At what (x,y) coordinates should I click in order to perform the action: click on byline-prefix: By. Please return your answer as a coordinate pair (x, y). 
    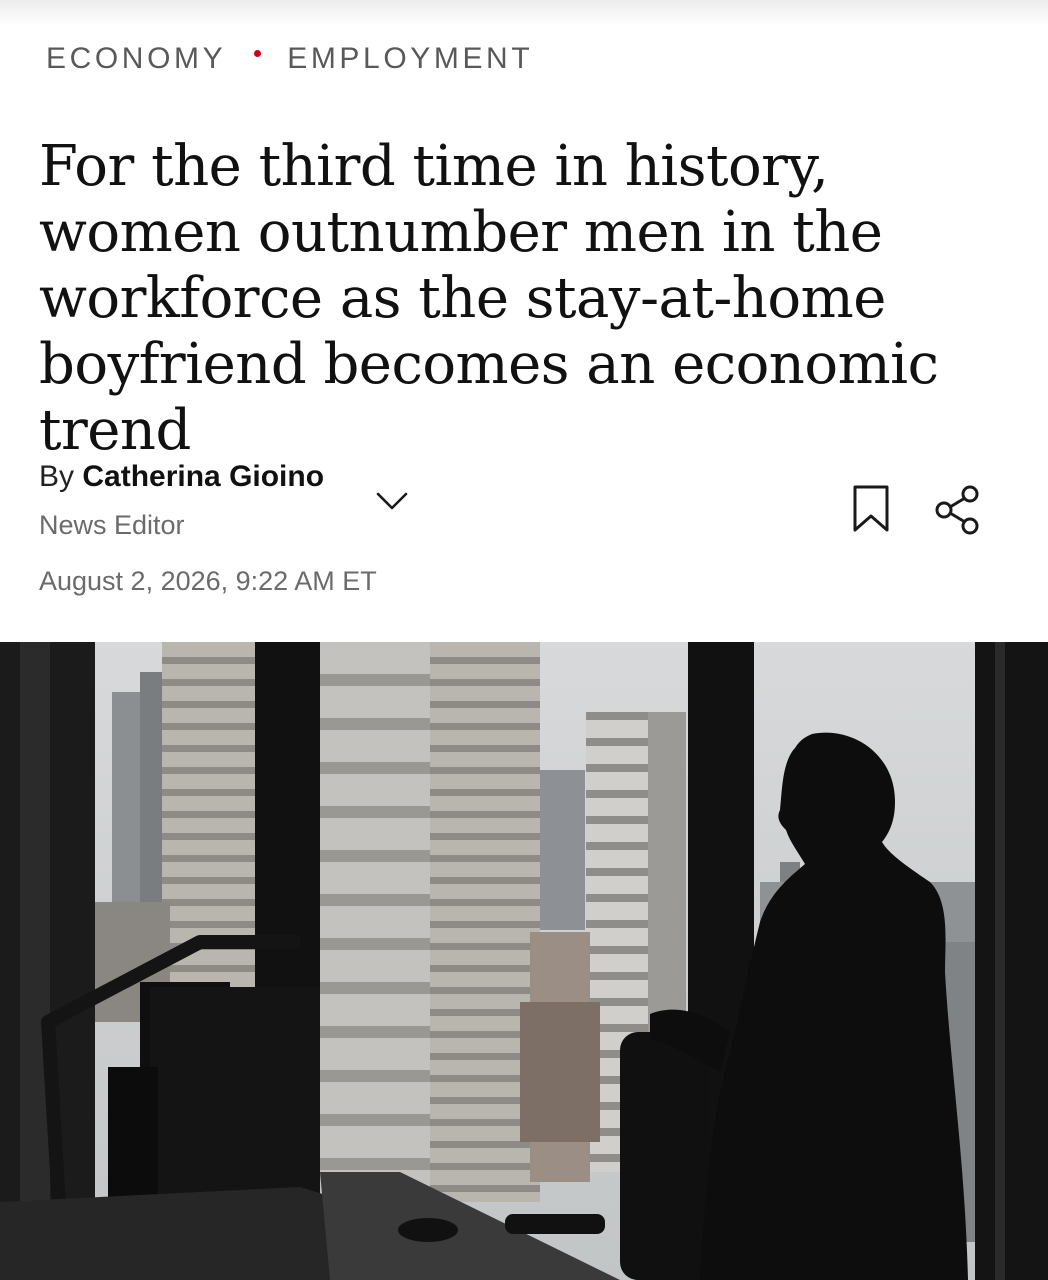
    Looking at the image, I should click on (57, 476).